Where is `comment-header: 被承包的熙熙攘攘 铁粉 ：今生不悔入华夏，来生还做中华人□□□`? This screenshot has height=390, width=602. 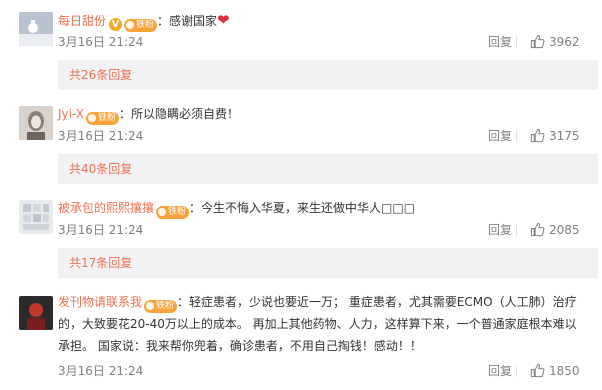
comment-header: 被承包的熙熙攘攘 铁粉 ：今生不悔入华夏，来生还做中华人□□□ is located at coordinates (236, 209).